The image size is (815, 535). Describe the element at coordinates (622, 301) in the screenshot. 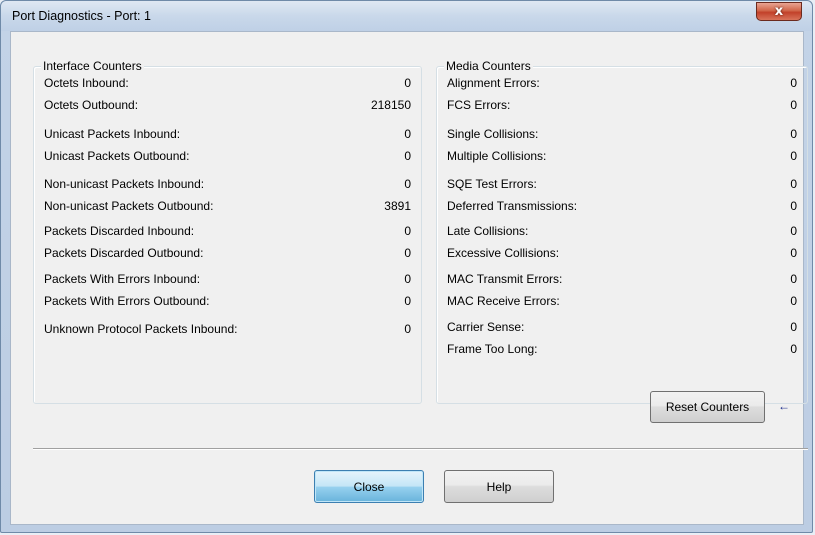

I see `counter-row: MAC Receive Errors: 0` at that location.